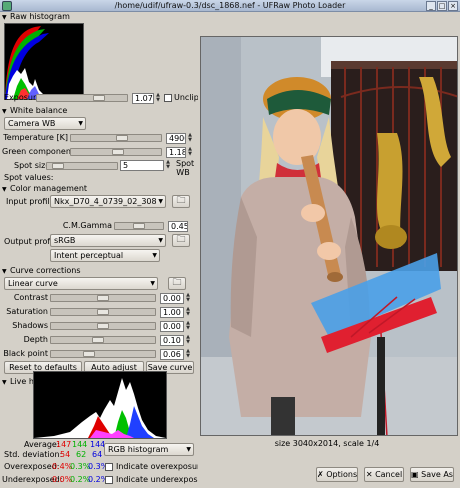 Image resolution: width=460 pixels, height=488 pixels. What do you see at coordinates (186, 97) in the screenshot?
I see `unclip-label: Unclip` at bounding box center [186, 97].